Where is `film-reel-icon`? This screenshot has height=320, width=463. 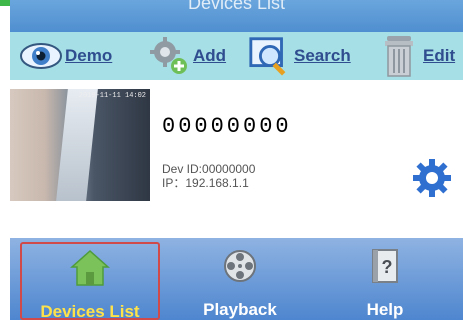
film-reel-icon is located at coordinates (240, 266).